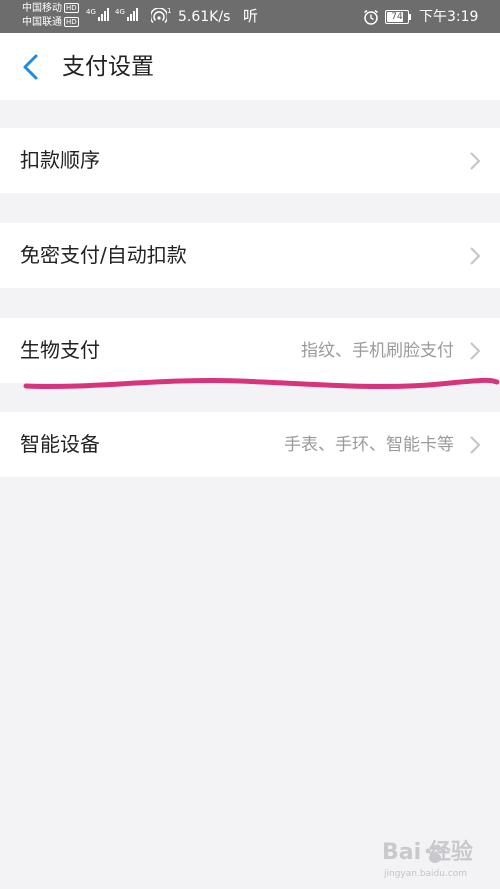 The width and height of the screenshot is (500, 889). I want to click on row-label: 生物支付, so click(60, 350).